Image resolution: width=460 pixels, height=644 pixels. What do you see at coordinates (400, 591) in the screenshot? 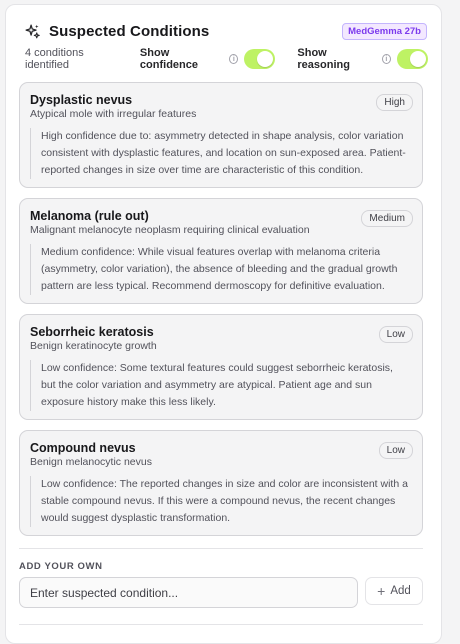
I see `add-button-label: Add` at bounding box center [400, 591].